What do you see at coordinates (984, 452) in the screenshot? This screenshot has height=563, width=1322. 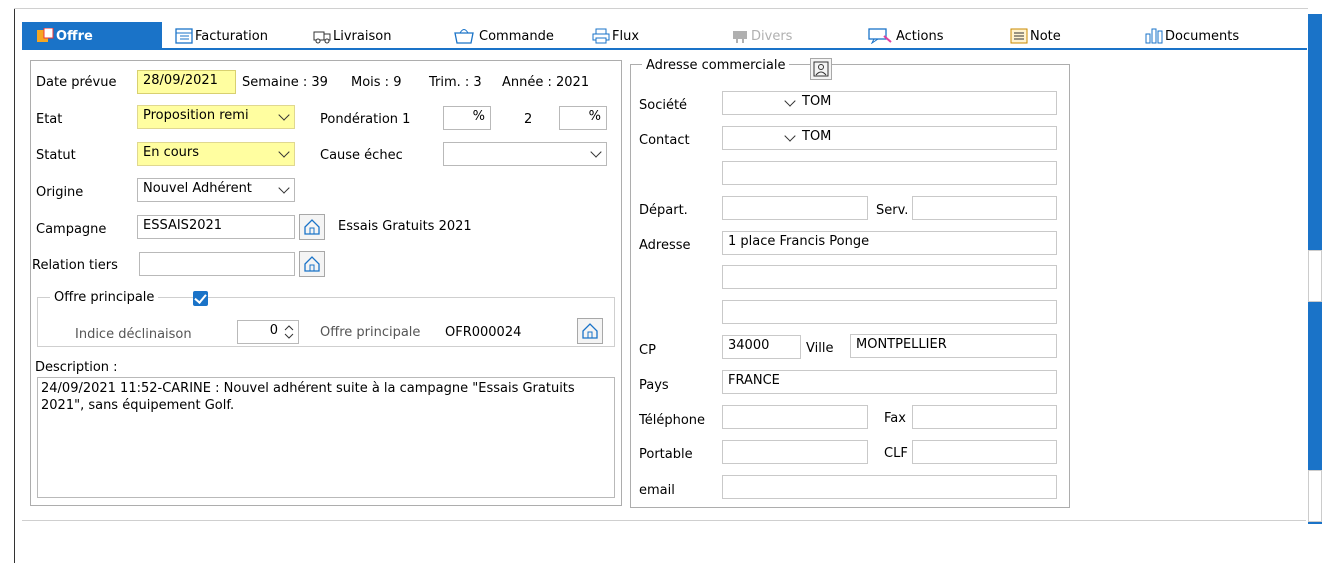 I see `clf-field` at bounding box center [984, 452].